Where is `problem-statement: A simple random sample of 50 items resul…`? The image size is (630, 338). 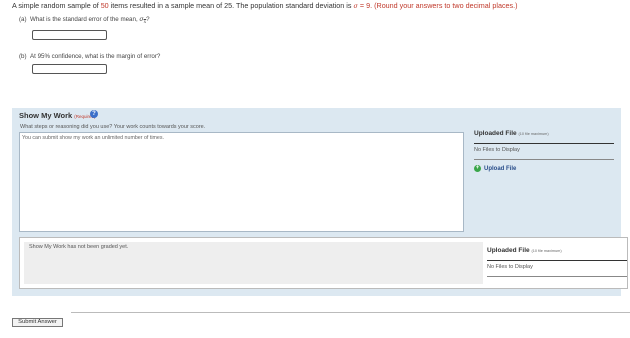
problem-statement: A simple random sample of 50 items resul… is located at coordinates (265, 5).